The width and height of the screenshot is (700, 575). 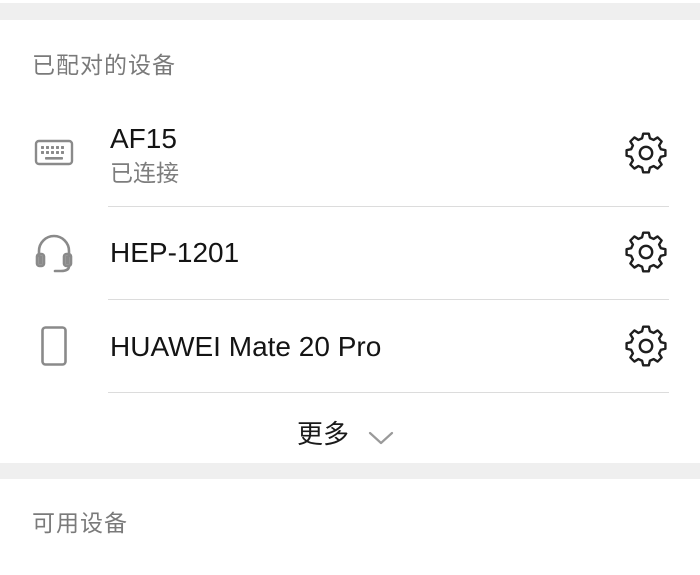 I want to click on available-devices-title: 可用设备, so click(x=80, y=524).